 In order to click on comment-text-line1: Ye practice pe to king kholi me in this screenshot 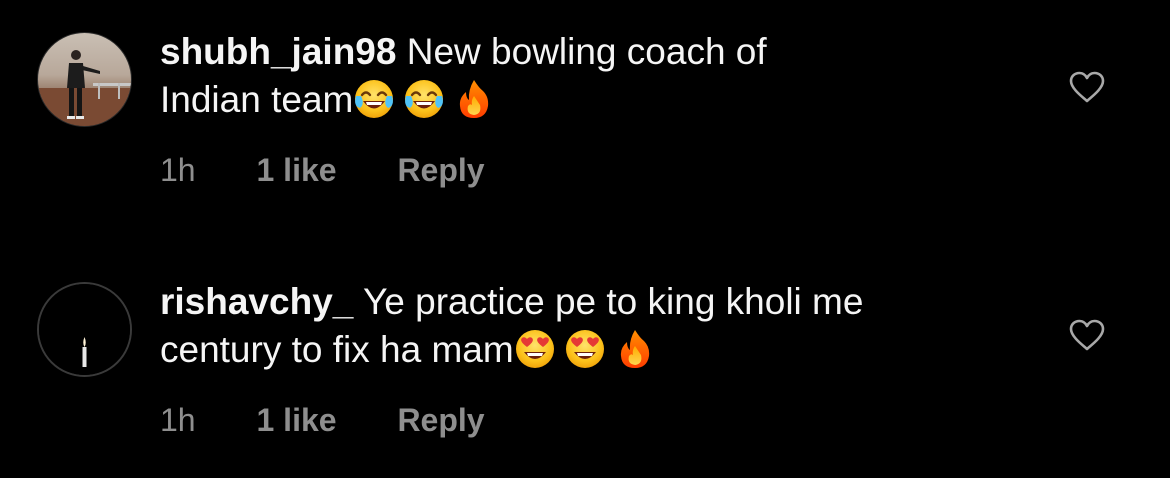, I will do `click(613, 301)`.